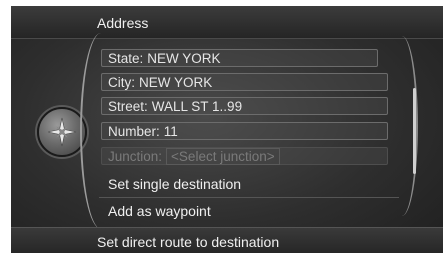 The image size is (443, 253). What do you see at coordinates (159, 211) in the screenshot?
I see `add-as-waypoint-button: Add as waypoint` at bounding box center [159, 211].